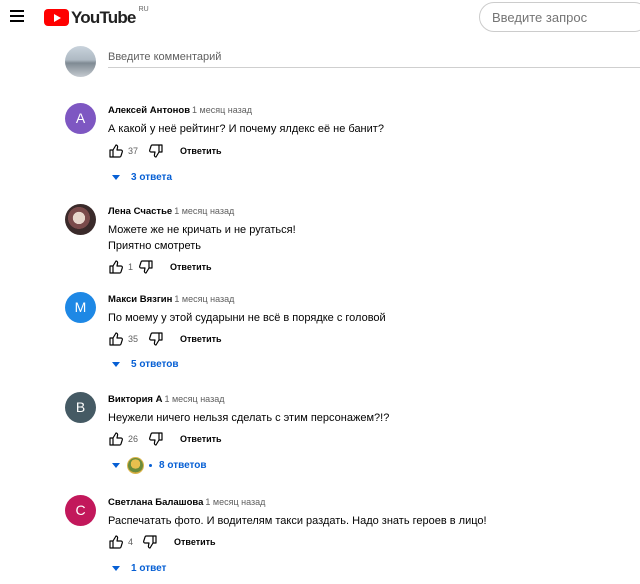 The width and height of the screenshot is (640, 584). Describe the element at coordinates (80, 61) in the screenshot. I see `current-user-avatar` at that location.